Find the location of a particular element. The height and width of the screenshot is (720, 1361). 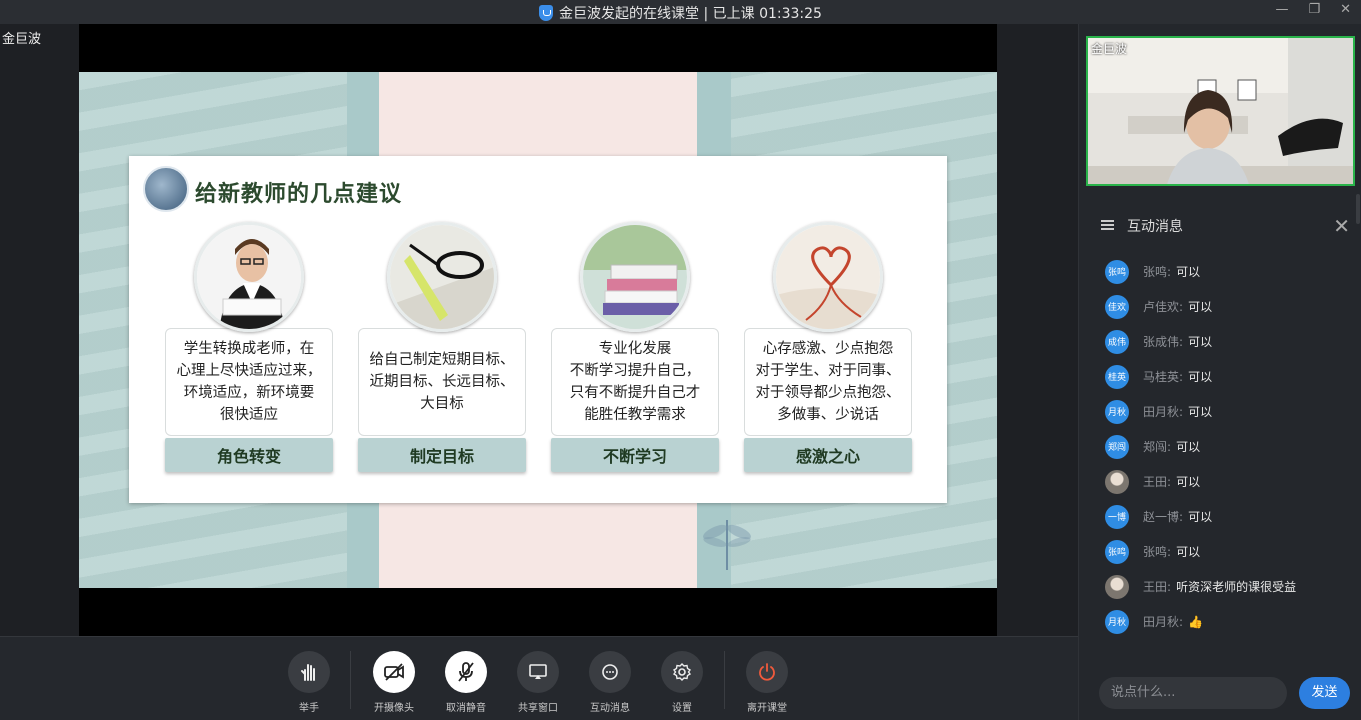

slide-column-tag: 感激之心 is located at coordinates (828, 455).